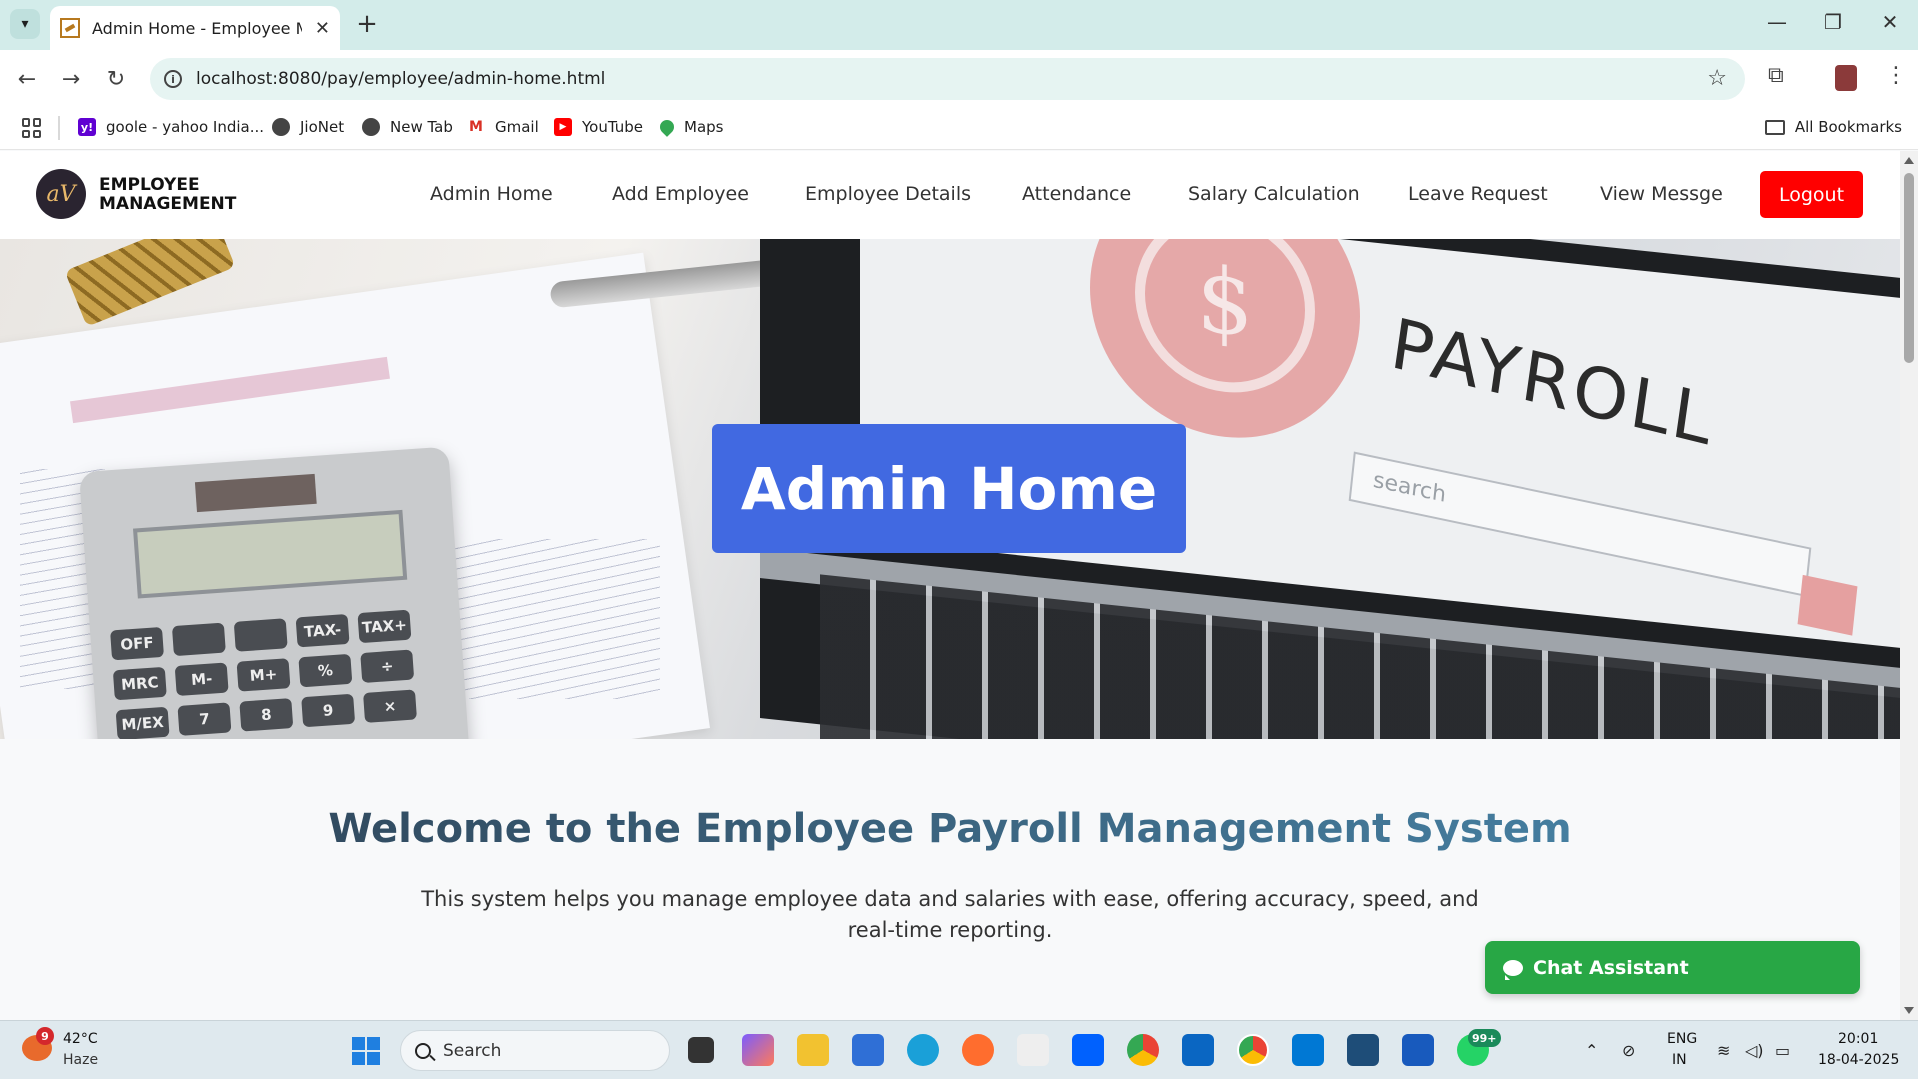 This screenshot has width=1918, height=1079. I want to click on bookmark-label: YouTube, so click(612, 127).